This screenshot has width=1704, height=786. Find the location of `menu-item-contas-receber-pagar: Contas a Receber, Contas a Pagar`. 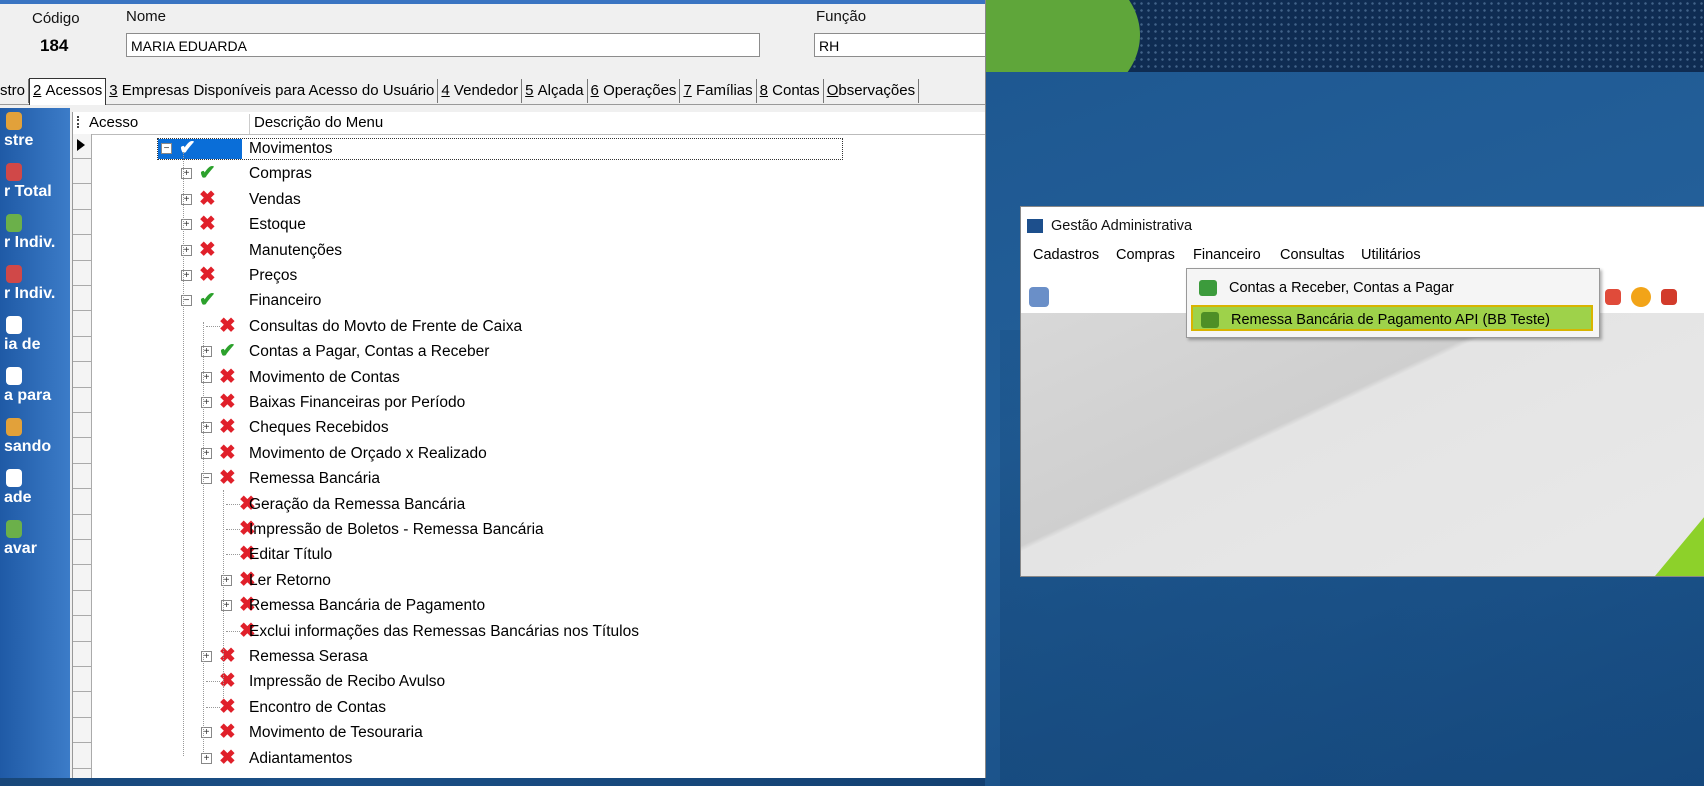

menu-item-contas-receber-pagar: Contas a Receber, Contas a Pagar is located at coordinates (1392, 288).